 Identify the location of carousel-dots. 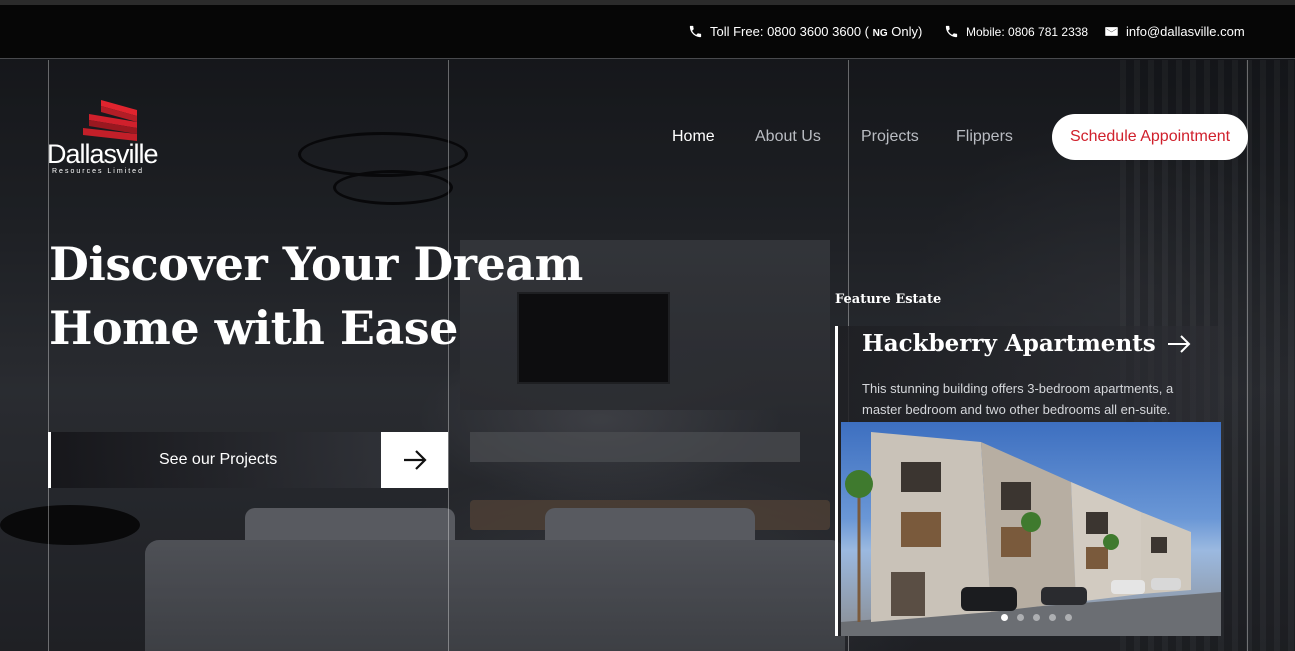
(1036, 617).